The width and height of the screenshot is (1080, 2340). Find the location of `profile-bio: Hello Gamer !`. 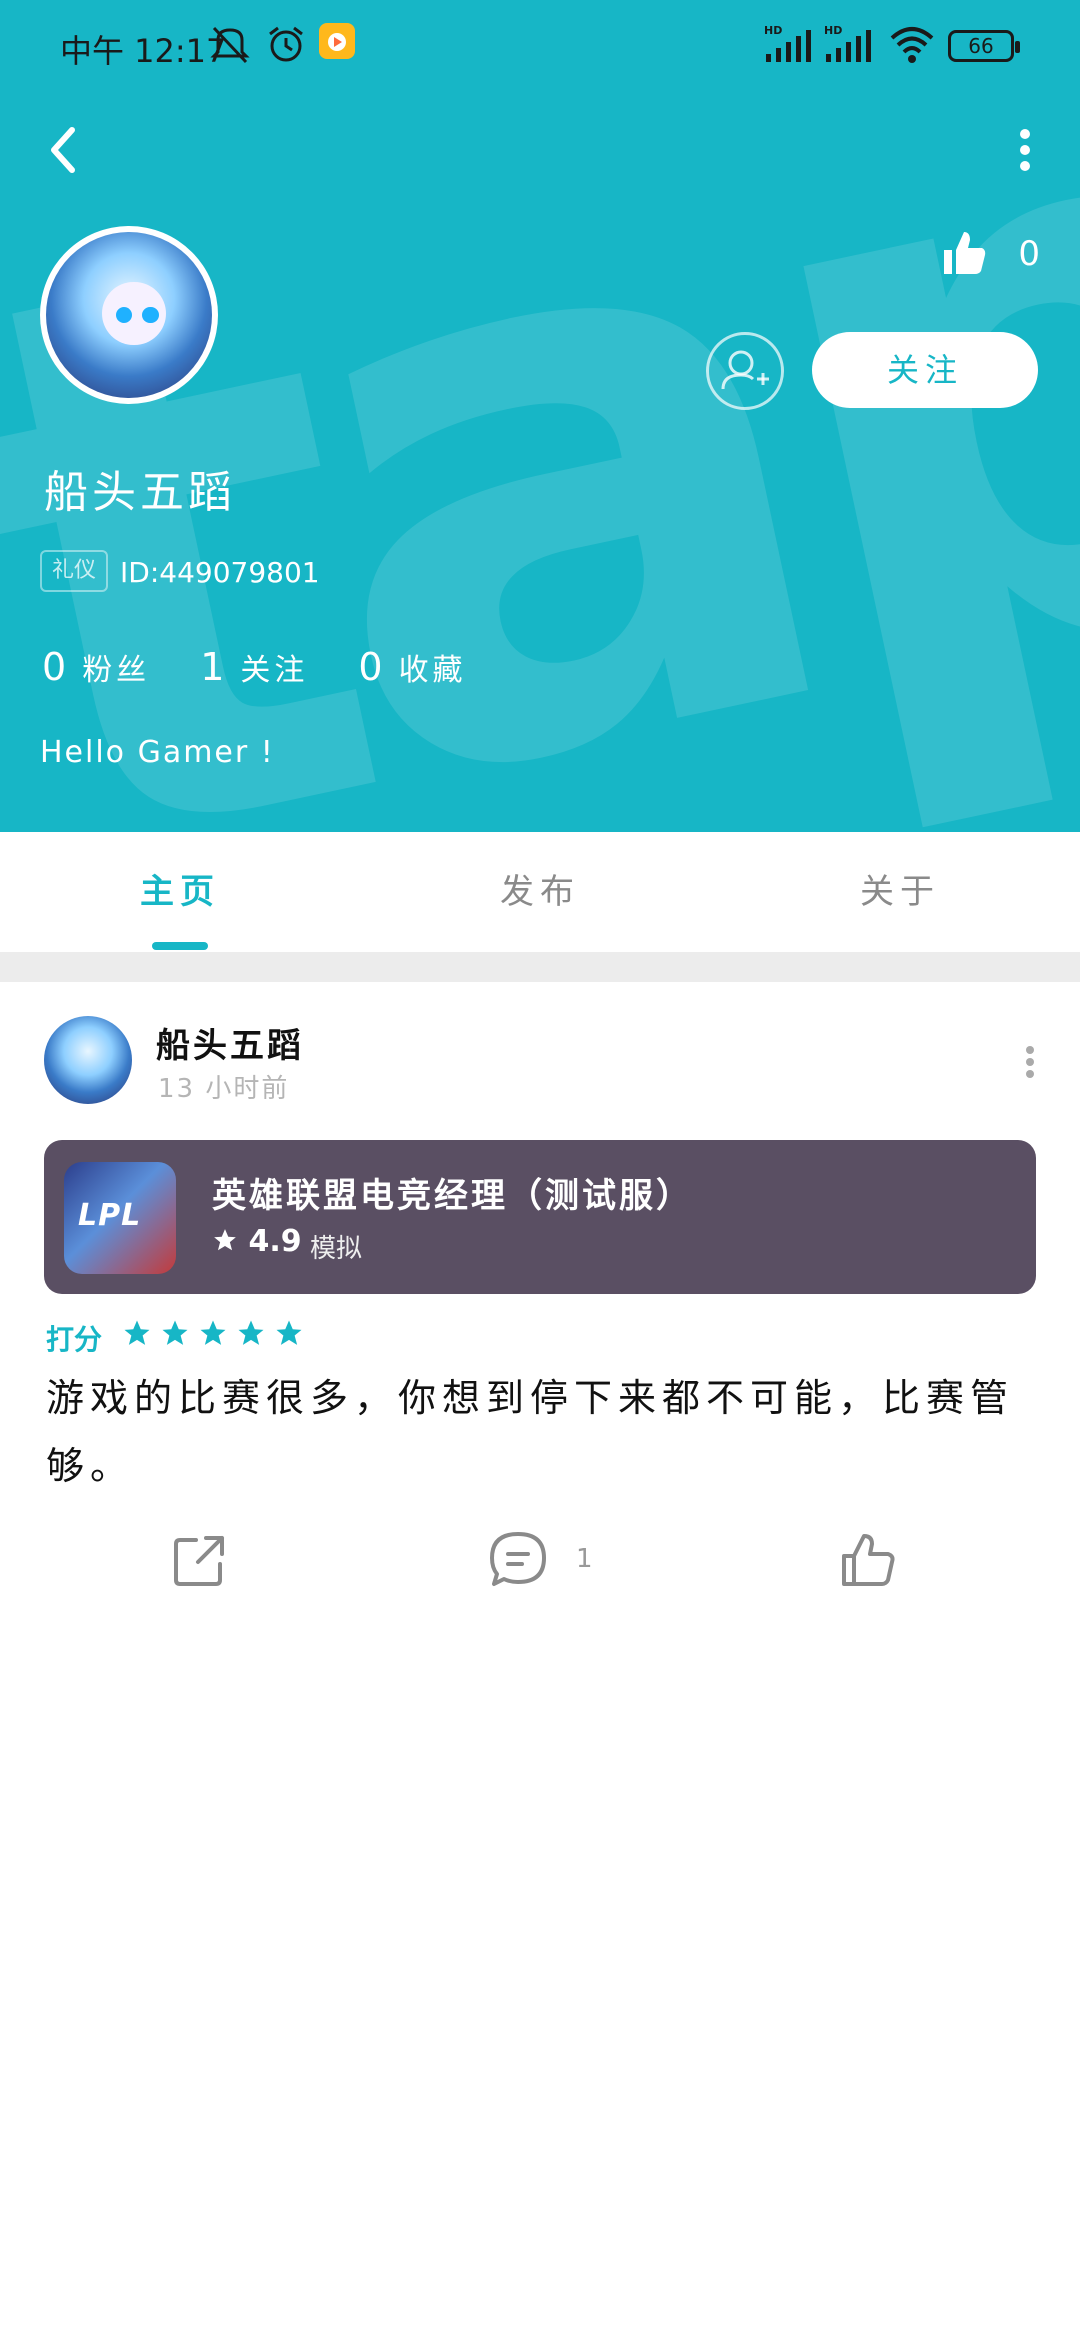

profile-bio: Hello Gamer ! is located at coordinates (157, 752).